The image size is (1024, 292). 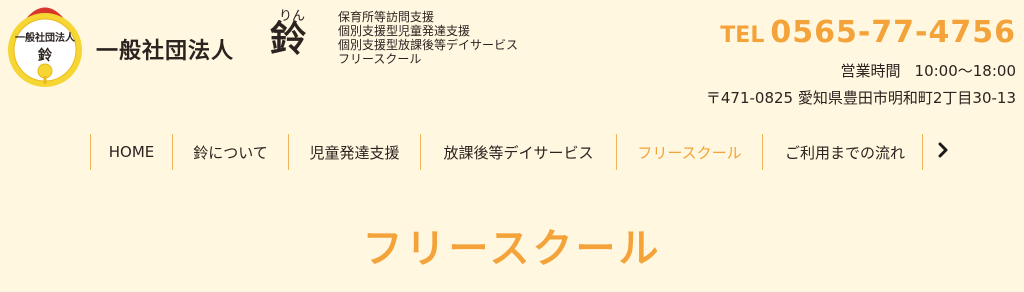 What do you see at coordinates (45, 55) in the screenshot?
I see `logo-char: 鈴` at bounding box center [45, 55].